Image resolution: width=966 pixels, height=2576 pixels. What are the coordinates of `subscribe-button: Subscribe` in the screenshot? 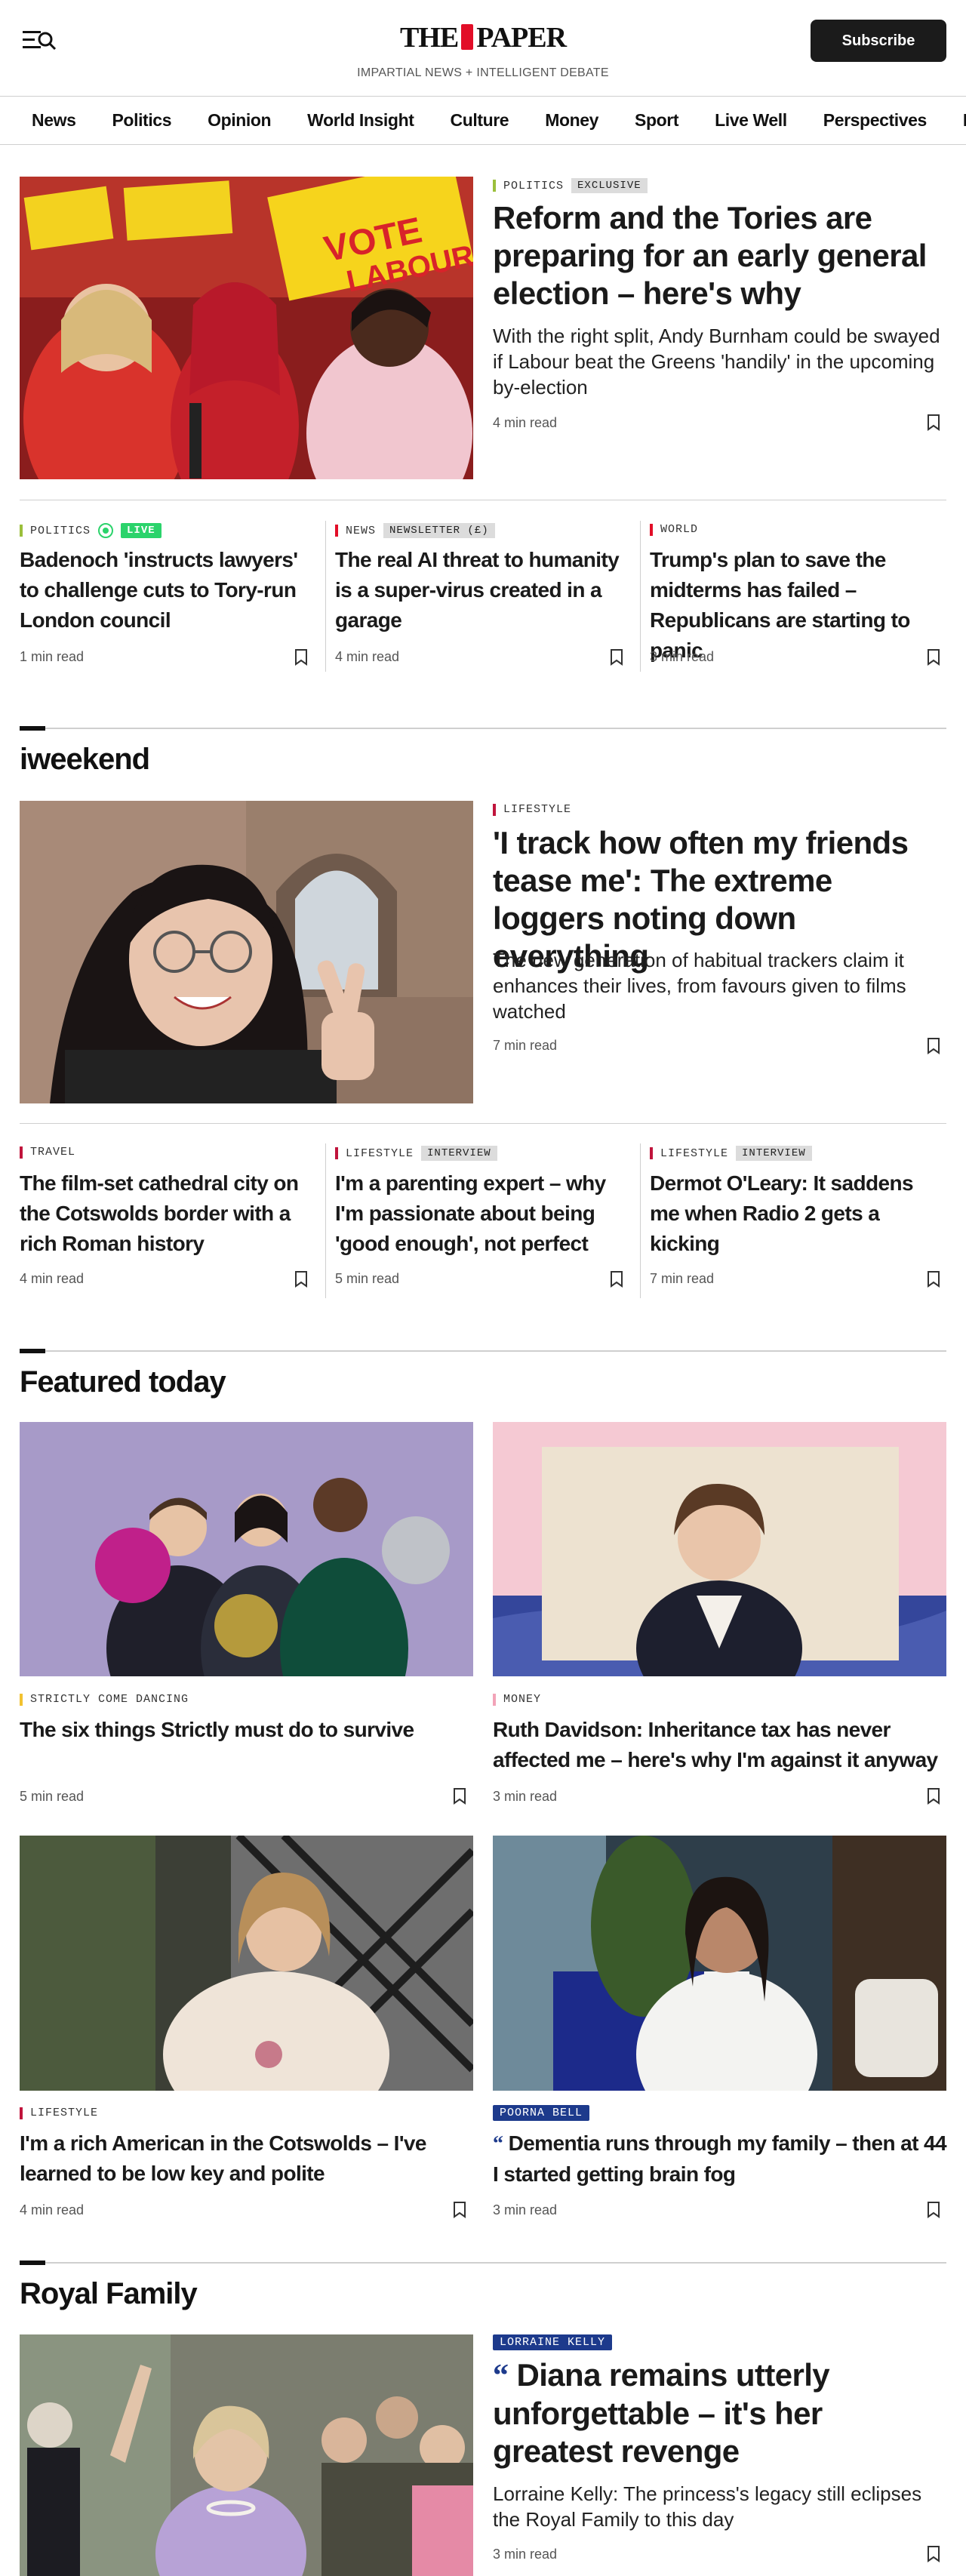 It's located at (878, 41).